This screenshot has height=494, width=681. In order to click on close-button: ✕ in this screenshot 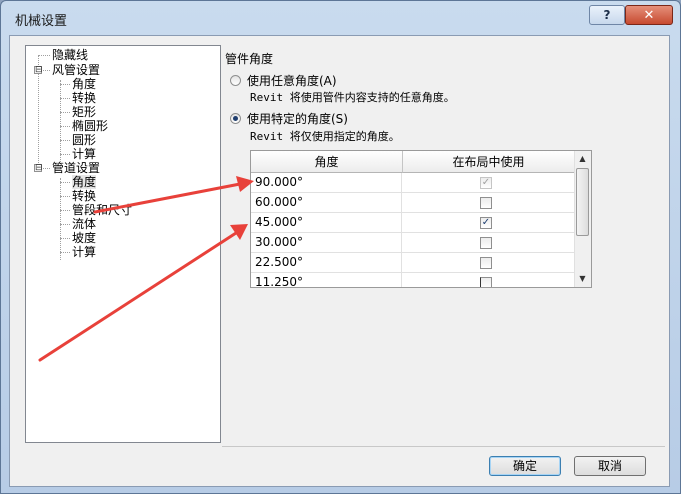, I will do `click(649, 15)`.